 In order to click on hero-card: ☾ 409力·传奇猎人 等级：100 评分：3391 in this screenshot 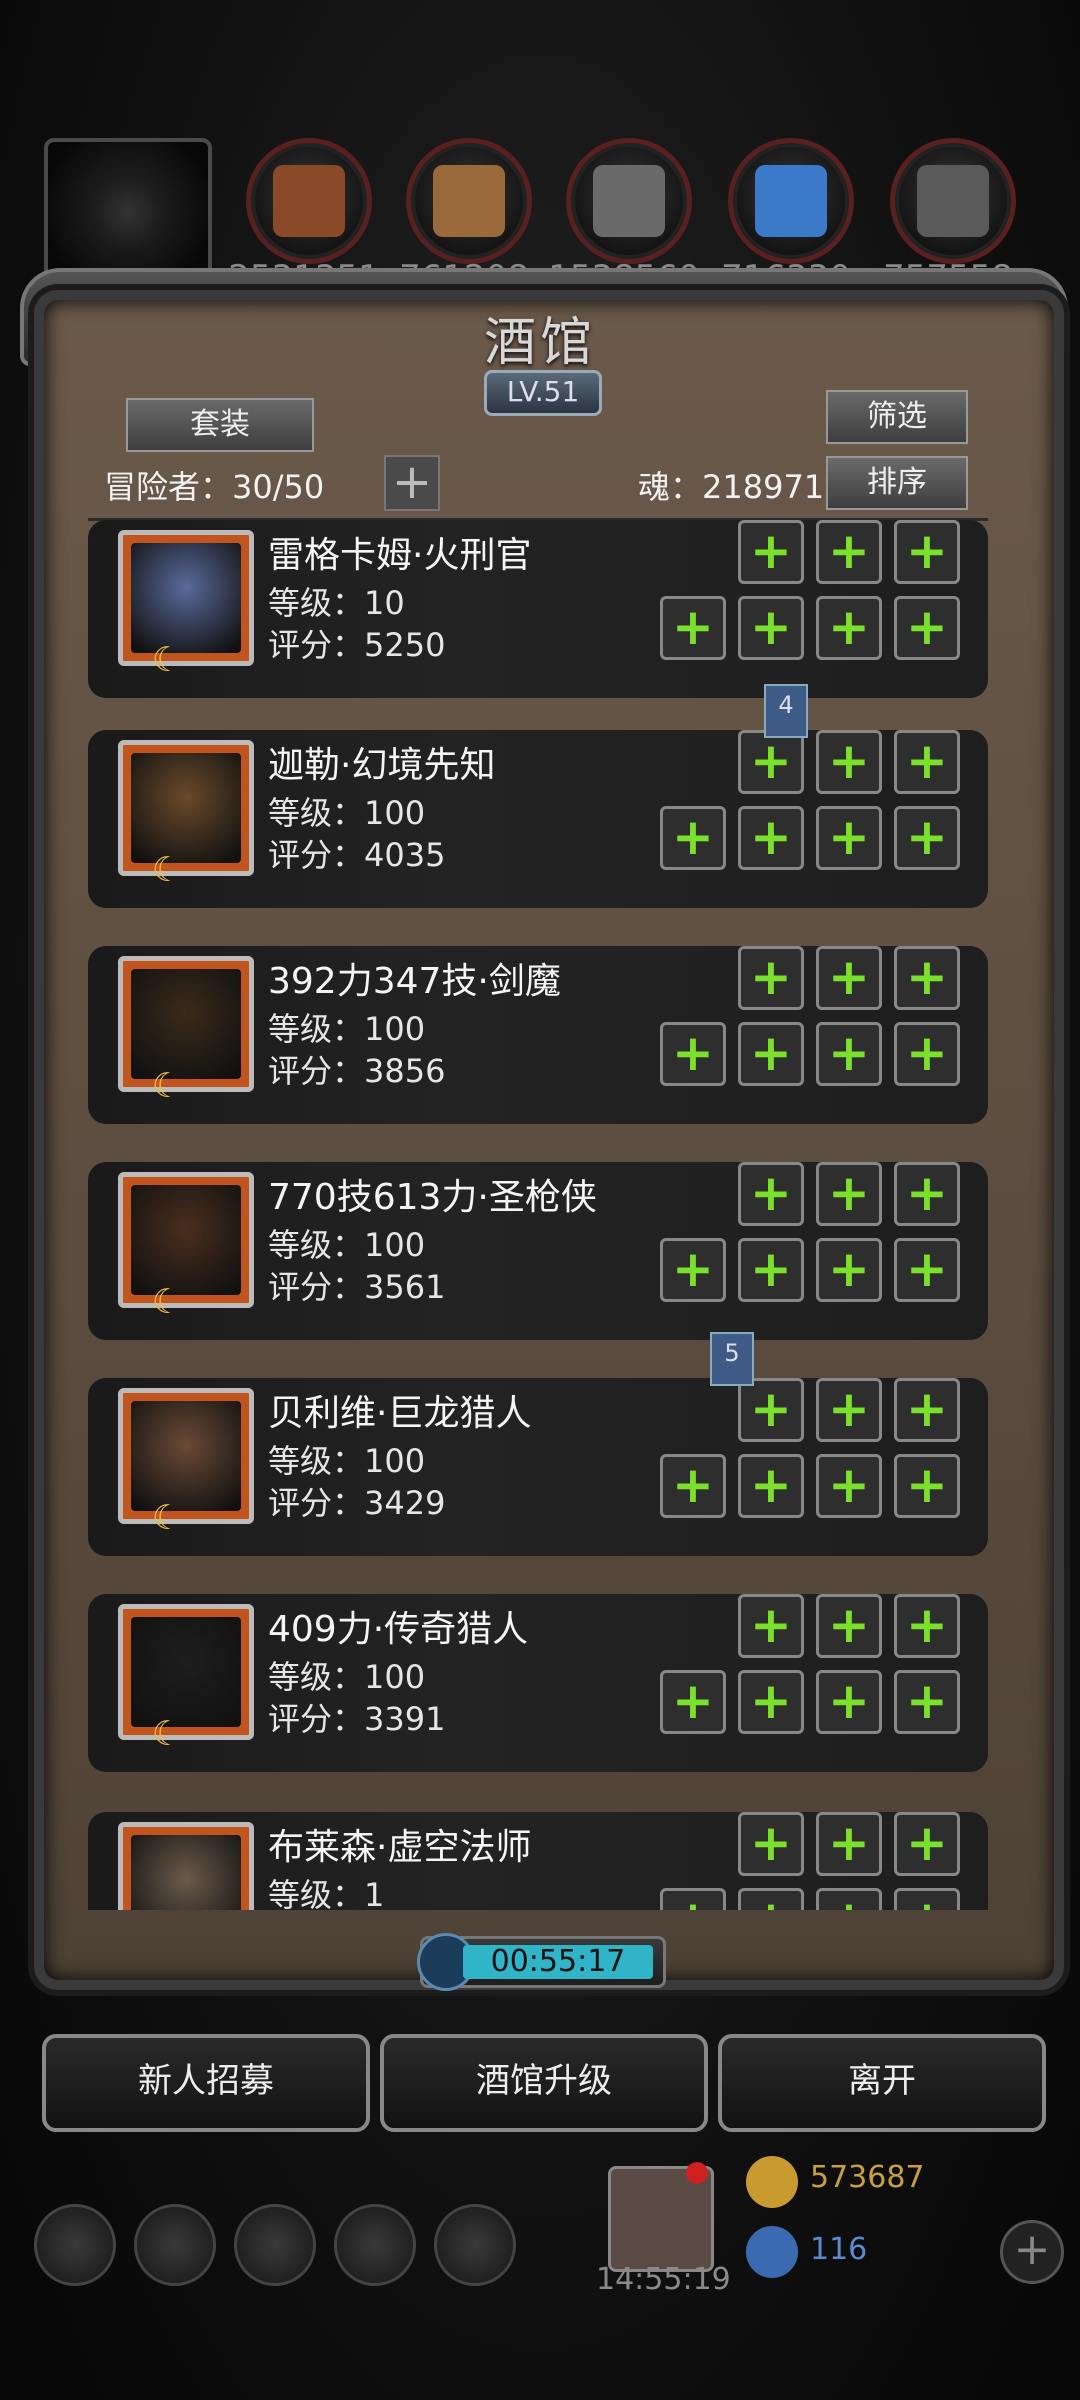, I will do `click(538, 1683)`.